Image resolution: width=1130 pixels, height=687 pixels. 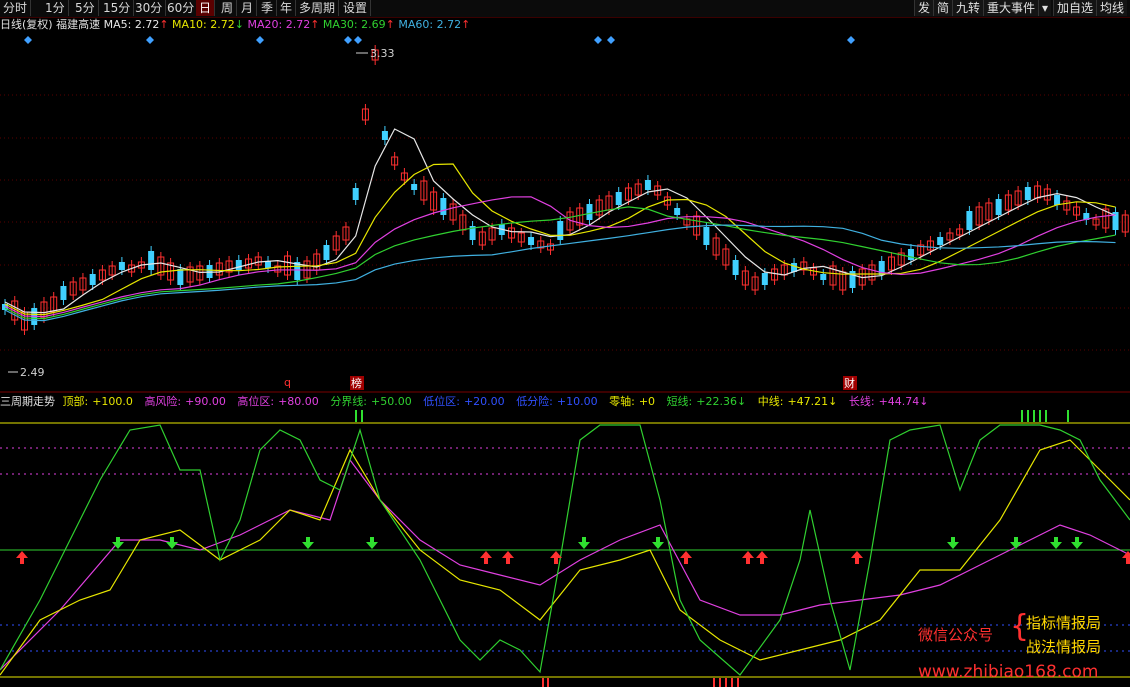 I want to click on event-mark-q: q, so click(x=287, y=382).